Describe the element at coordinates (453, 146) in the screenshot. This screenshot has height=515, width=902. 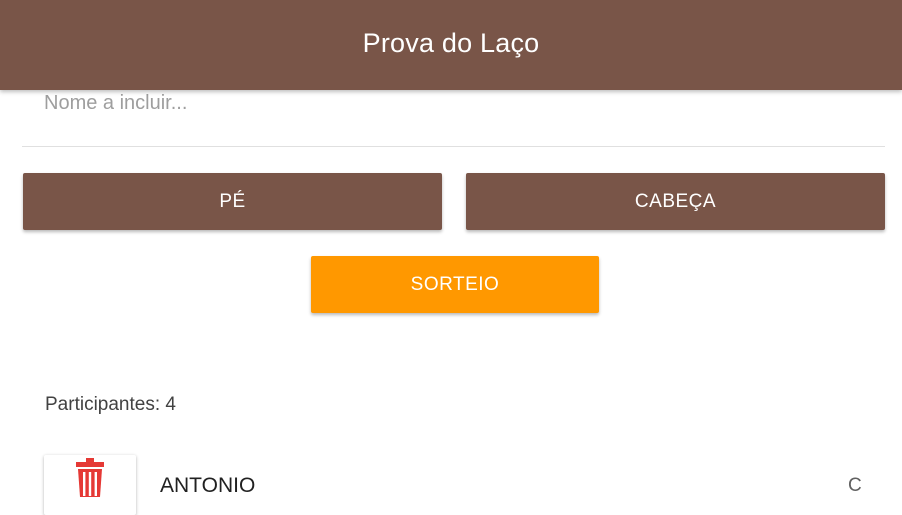
I see `input-underline` at that location.